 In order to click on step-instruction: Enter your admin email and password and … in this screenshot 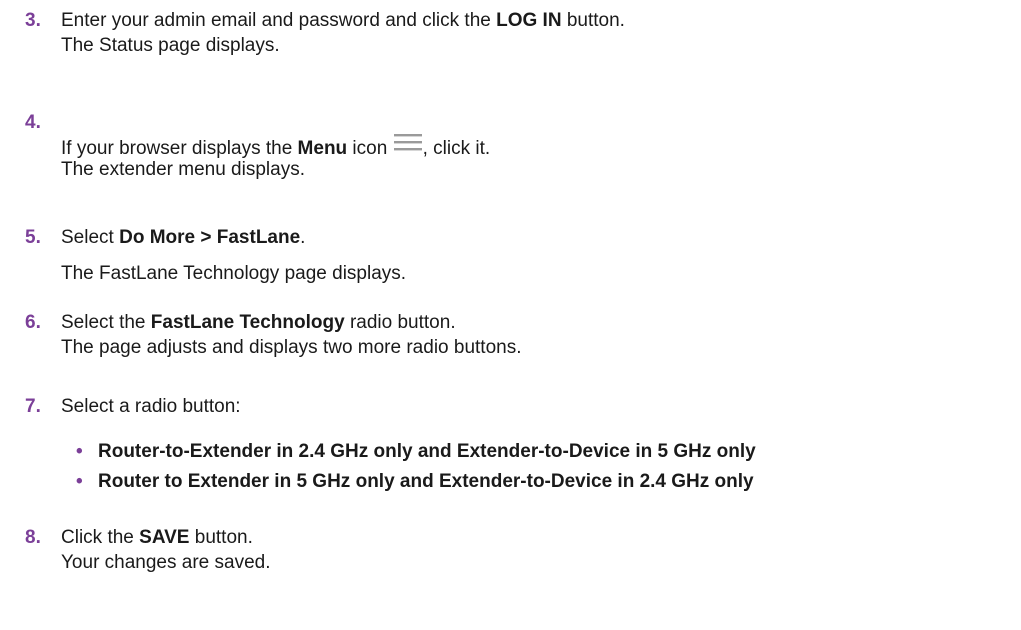, I will do `click(343, 20)`.